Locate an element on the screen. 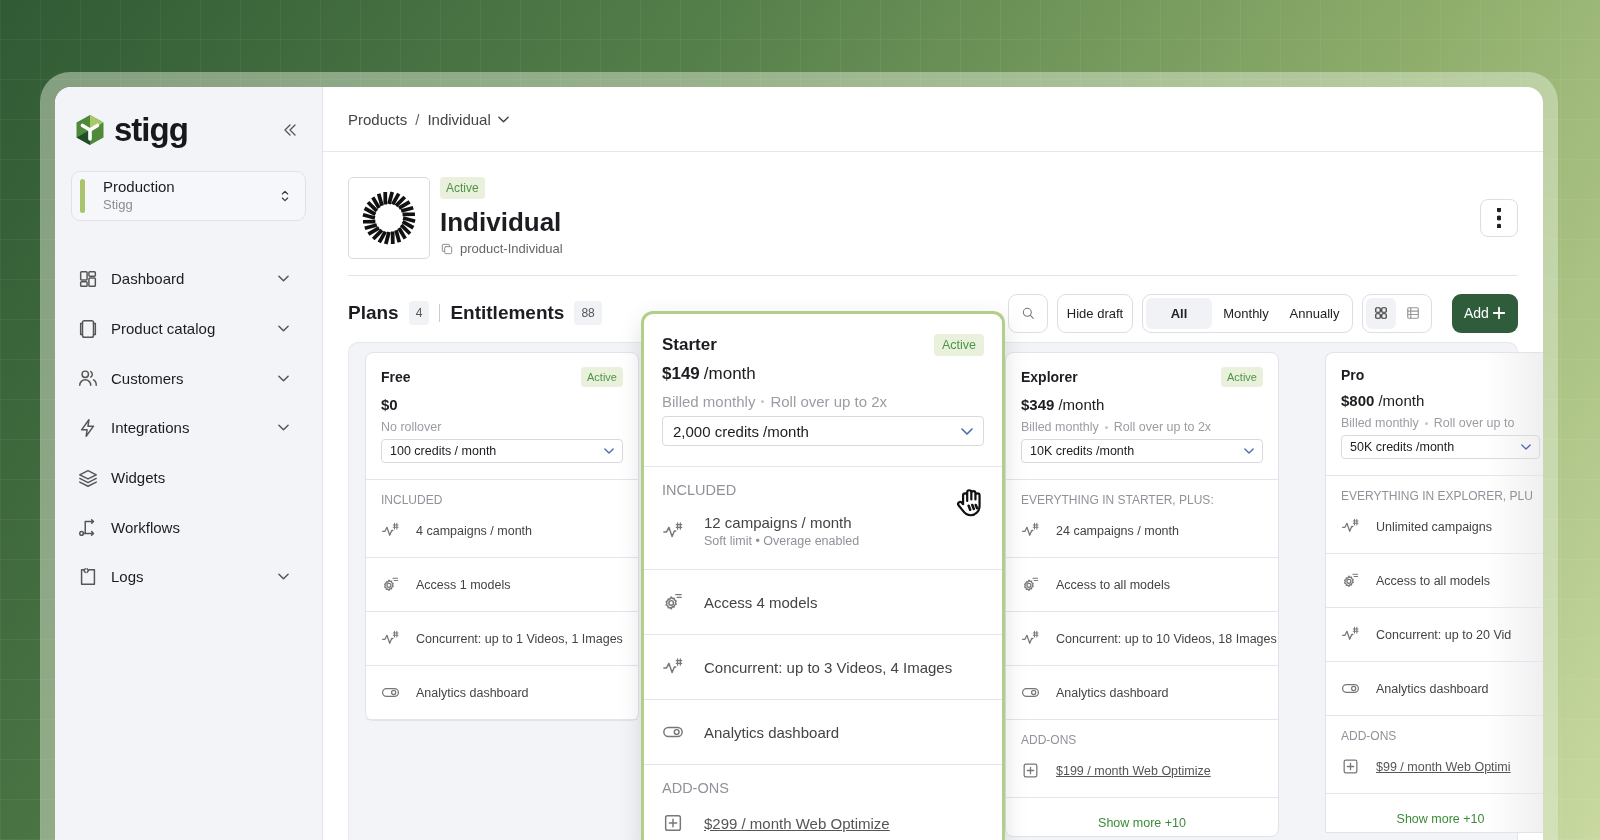 The width and height of the screenshot is (1600, 840). count-badge: 88 is located at coordinates (588, 313).